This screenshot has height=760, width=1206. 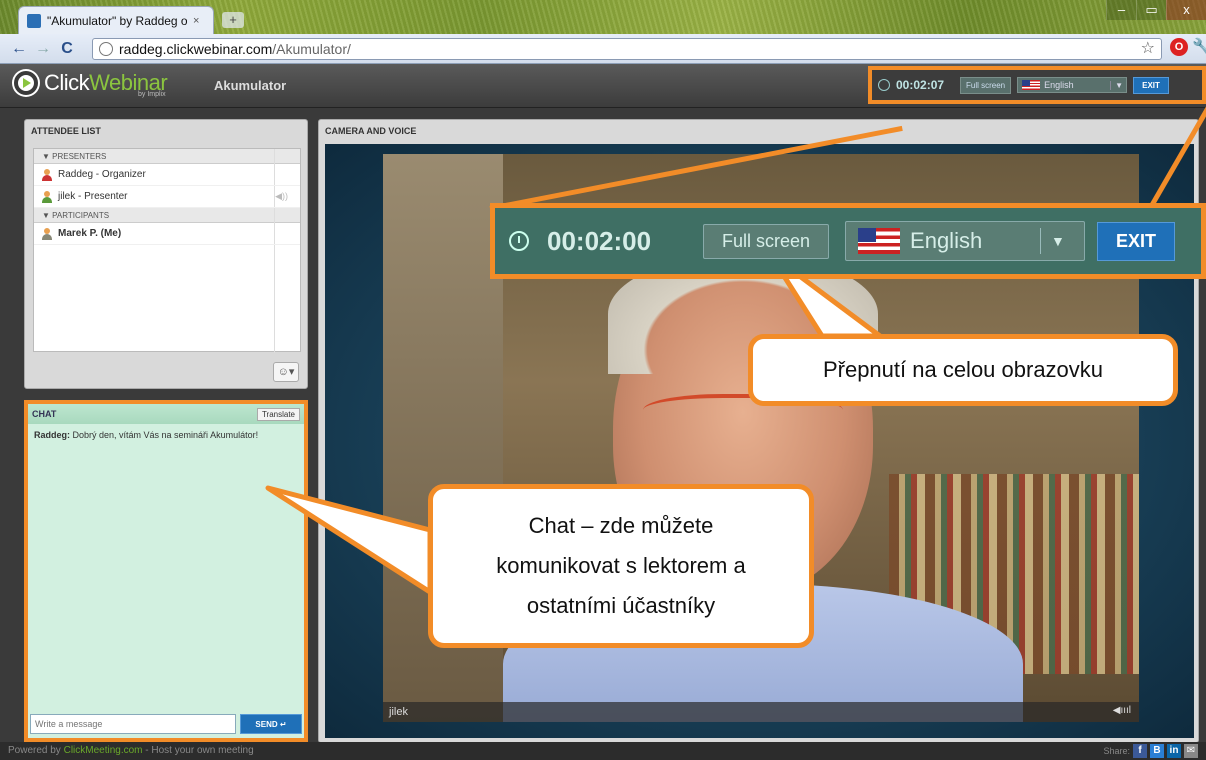 I want to click on zoomed-language-select: English ▼, so click(x=965, y=241).